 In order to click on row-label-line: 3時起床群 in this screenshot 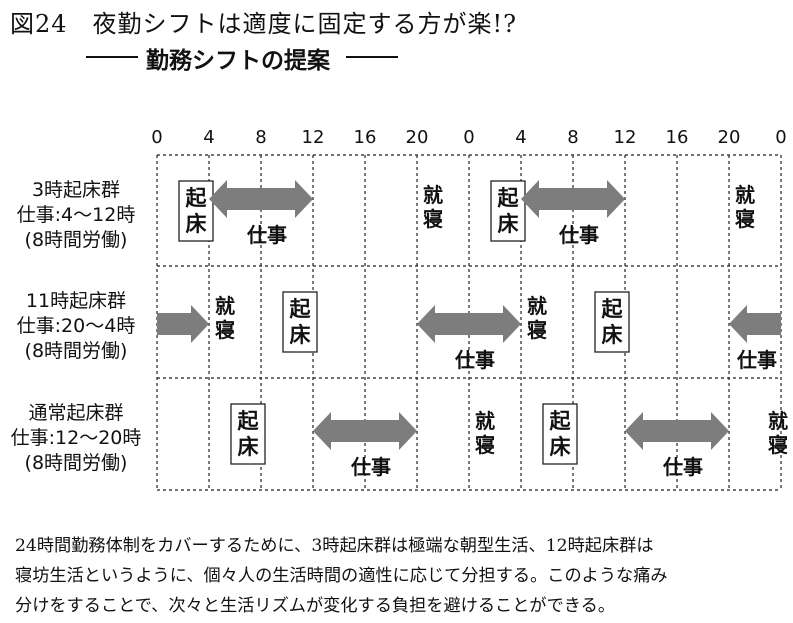, I will do `click(76, 190)`.